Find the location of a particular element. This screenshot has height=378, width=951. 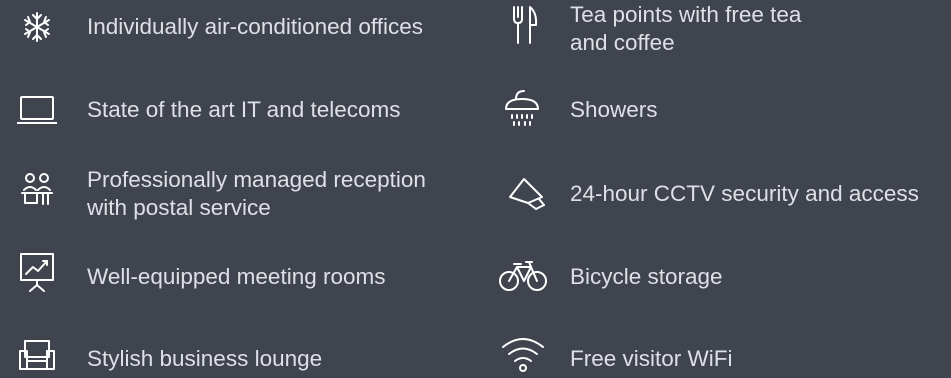

feature-label: Individually air-conditioned offices is located at coordinates (255, 26).